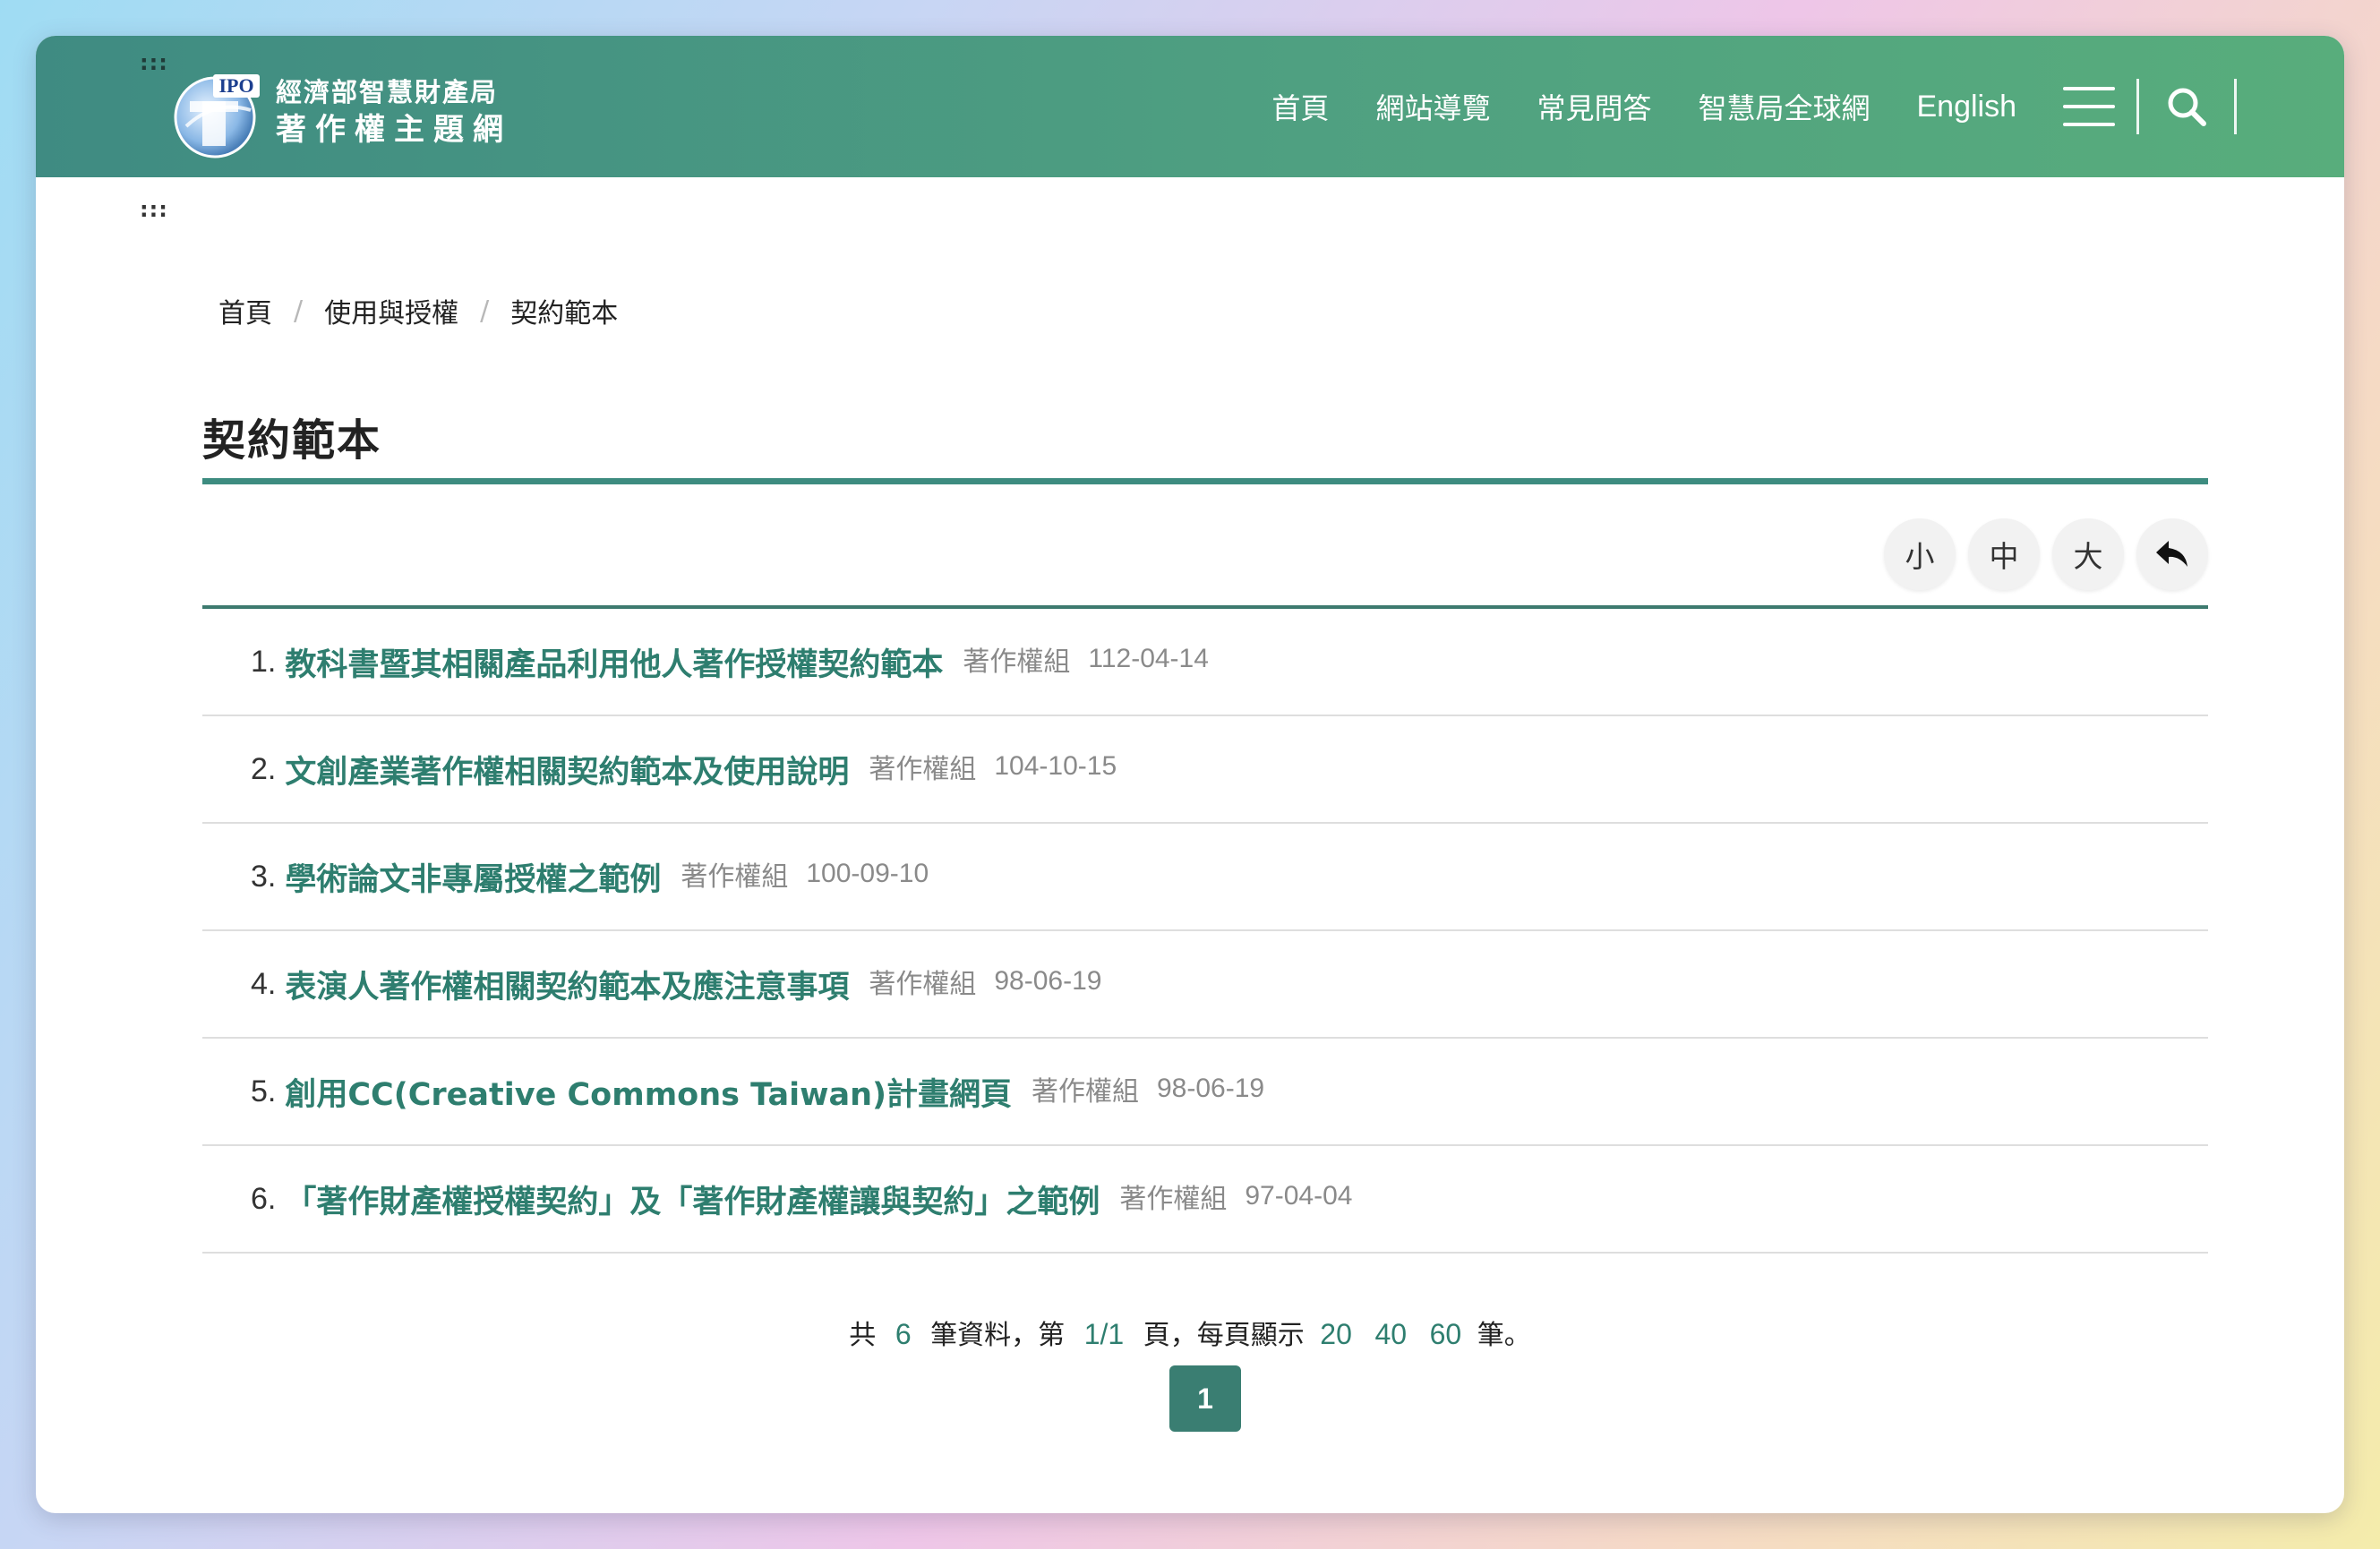 The height and width of the screenshot is (1549, 2380). I want to click on item-number: 6., so click(264, 1199).